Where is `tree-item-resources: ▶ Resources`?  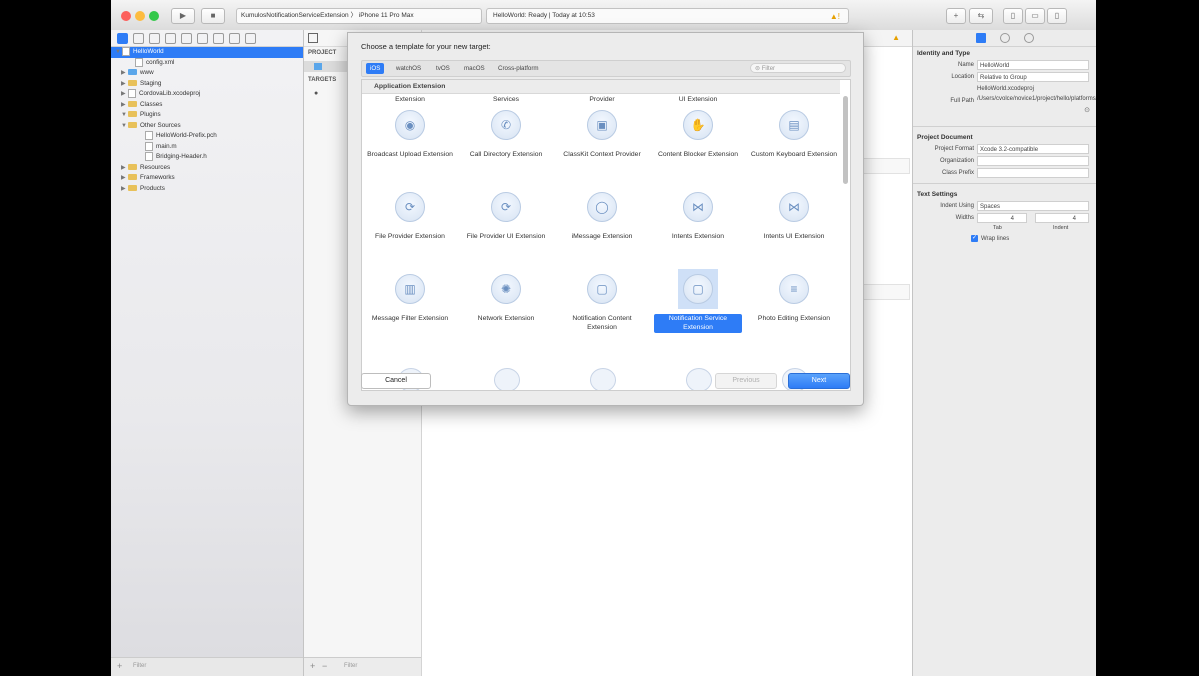 tree-item-resources: ▶ Resources is located at coordinates (207, 168).